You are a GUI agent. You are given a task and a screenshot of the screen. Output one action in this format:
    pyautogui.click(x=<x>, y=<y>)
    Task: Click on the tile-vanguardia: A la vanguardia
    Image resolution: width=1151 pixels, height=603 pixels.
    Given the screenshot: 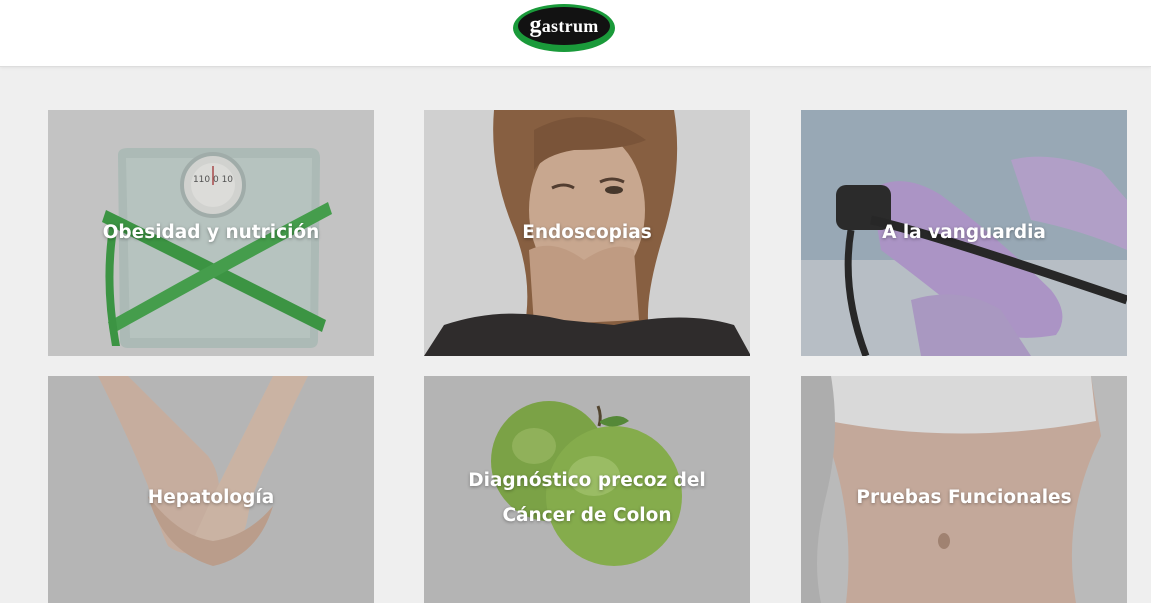 What is the action you would take?
    pyautogui.click(x=964, y=233)
    